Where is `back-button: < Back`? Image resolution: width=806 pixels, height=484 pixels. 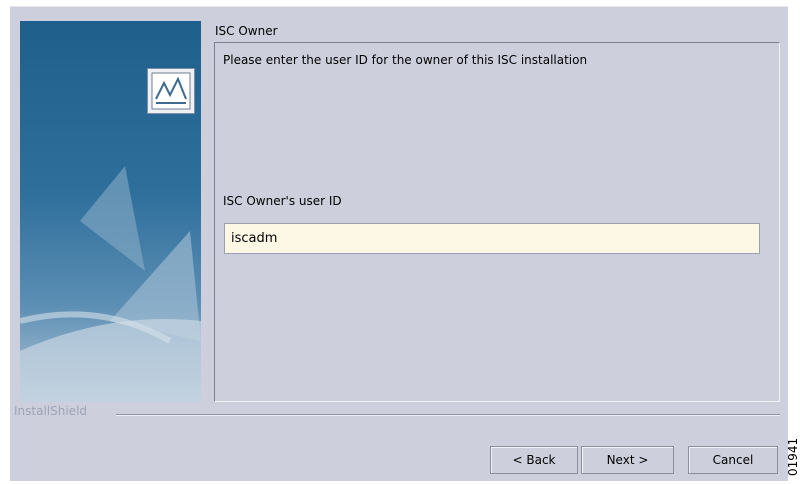
back-button: < Back is located at coordinates (534, 460).